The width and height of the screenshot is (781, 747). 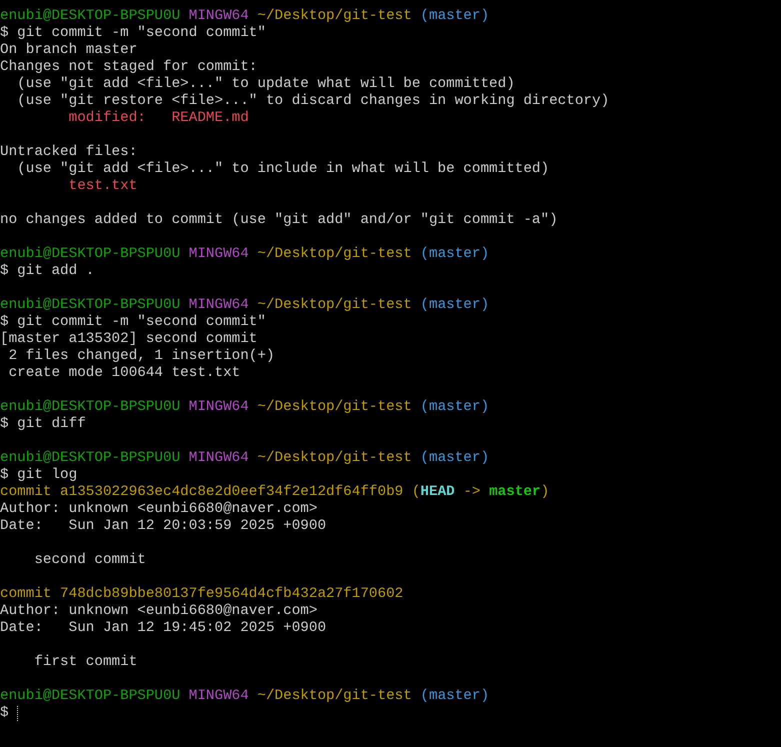 I want to click on terminal-text: Changes not staged for commit:, so click(x=129, y=67).